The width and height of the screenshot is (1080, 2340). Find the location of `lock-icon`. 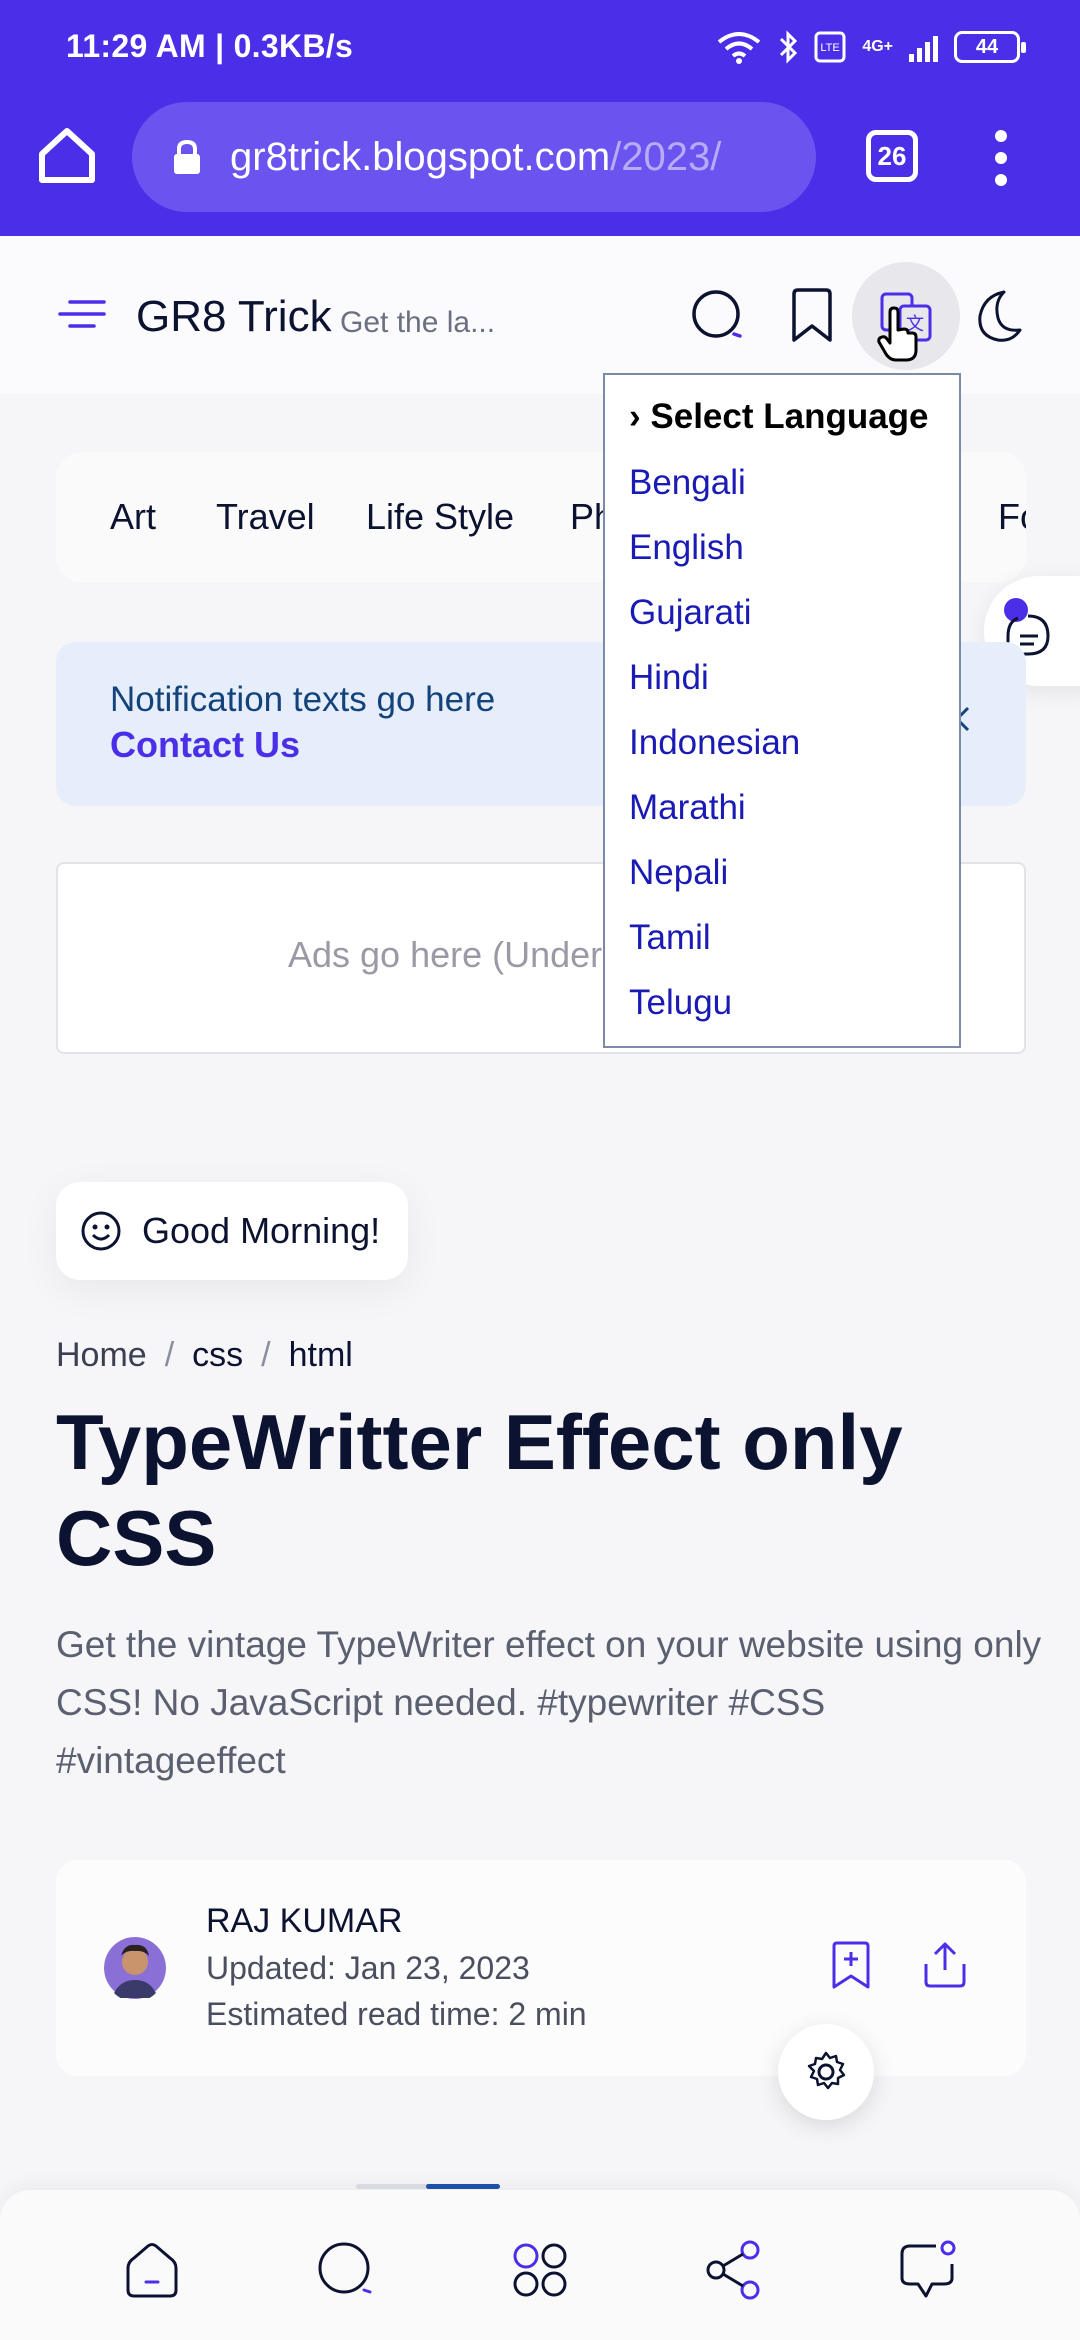

lock-icon is located at coordinates (187, 156).